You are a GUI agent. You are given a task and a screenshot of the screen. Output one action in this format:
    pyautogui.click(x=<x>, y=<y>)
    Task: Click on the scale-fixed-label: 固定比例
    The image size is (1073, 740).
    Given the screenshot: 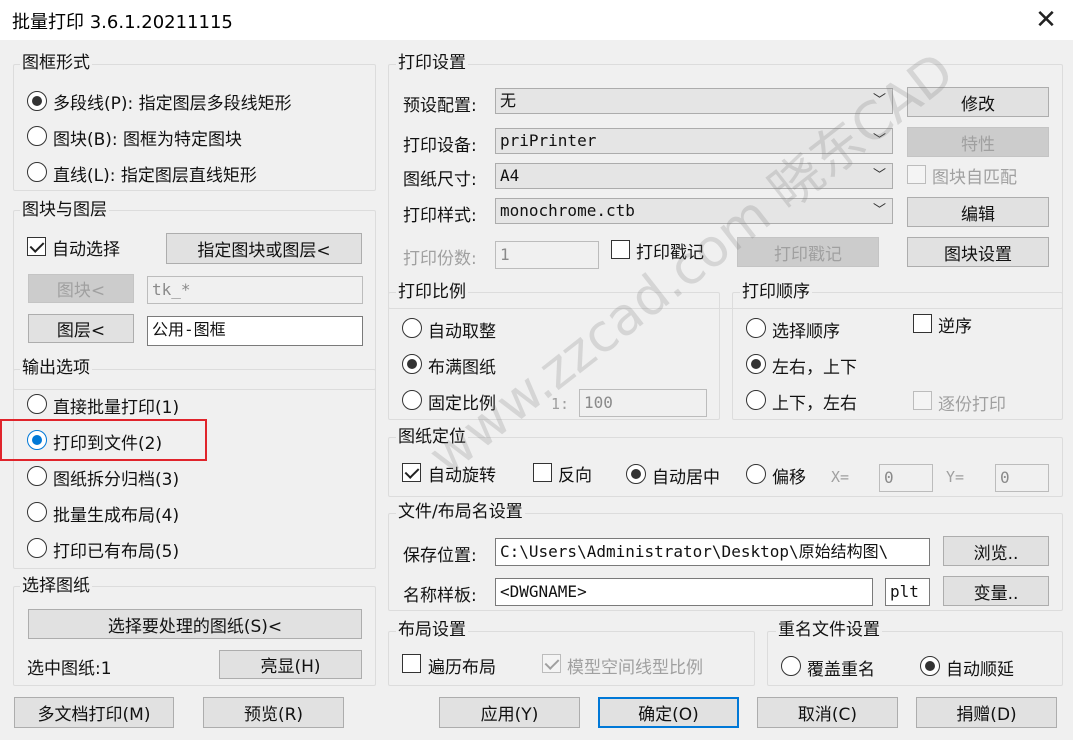 What is the action you would take?
    pyautogui.click(x=462, y=401)
    